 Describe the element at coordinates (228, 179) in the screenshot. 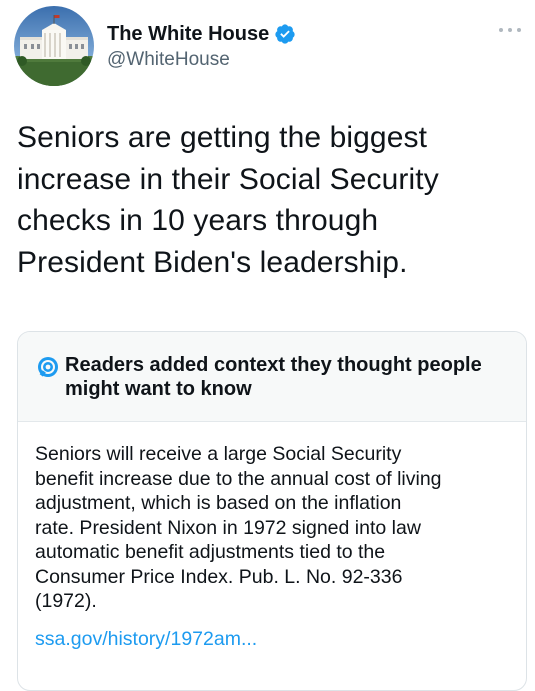

I see `tweet-text-line: increase in their Social Security` at that location.